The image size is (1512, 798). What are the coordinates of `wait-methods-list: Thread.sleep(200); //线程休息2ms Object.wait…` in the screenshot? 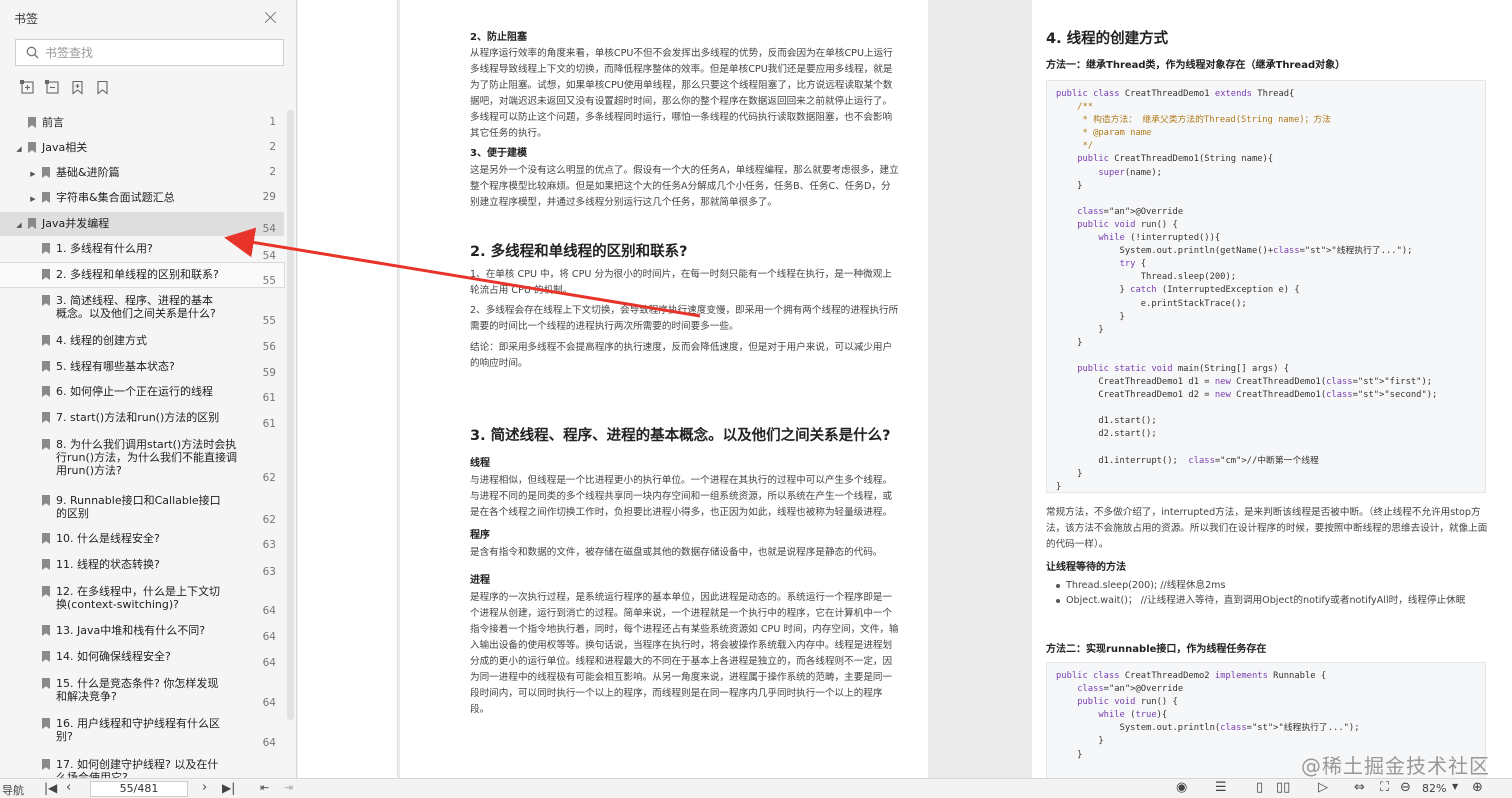 It's located at (1274, 593).